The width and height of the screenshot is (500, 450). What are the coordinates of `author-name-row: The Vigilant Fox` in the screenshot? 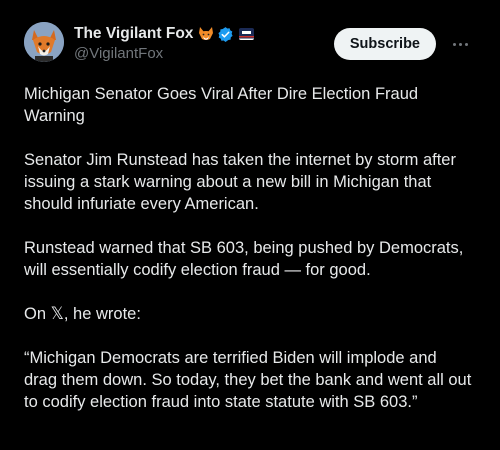 It's located at (164, 34).